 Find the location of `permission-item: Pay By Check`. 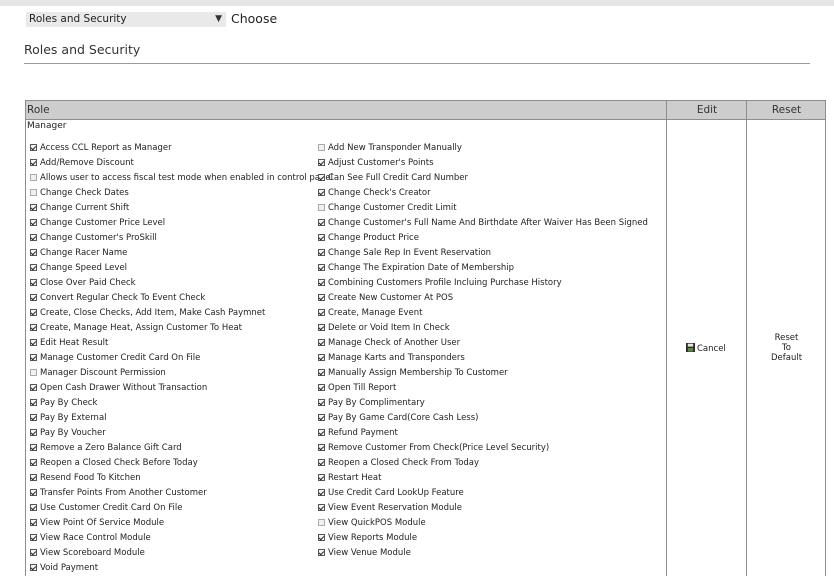

permission-item: Pay By Check is located at coordinates (63, 403).